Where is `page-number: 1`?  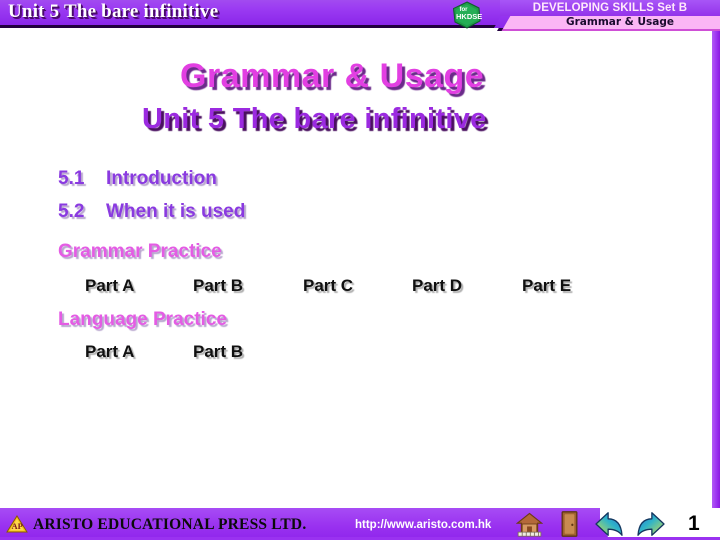 page-number: 1 is located at coordinates (694, 523).